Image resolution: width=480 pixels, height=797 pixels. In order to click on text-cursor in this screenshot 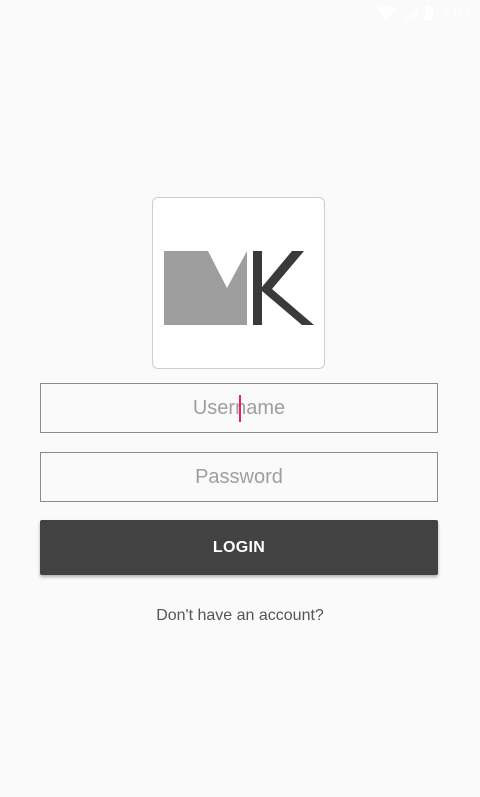, I will do `click(240, 408)`.